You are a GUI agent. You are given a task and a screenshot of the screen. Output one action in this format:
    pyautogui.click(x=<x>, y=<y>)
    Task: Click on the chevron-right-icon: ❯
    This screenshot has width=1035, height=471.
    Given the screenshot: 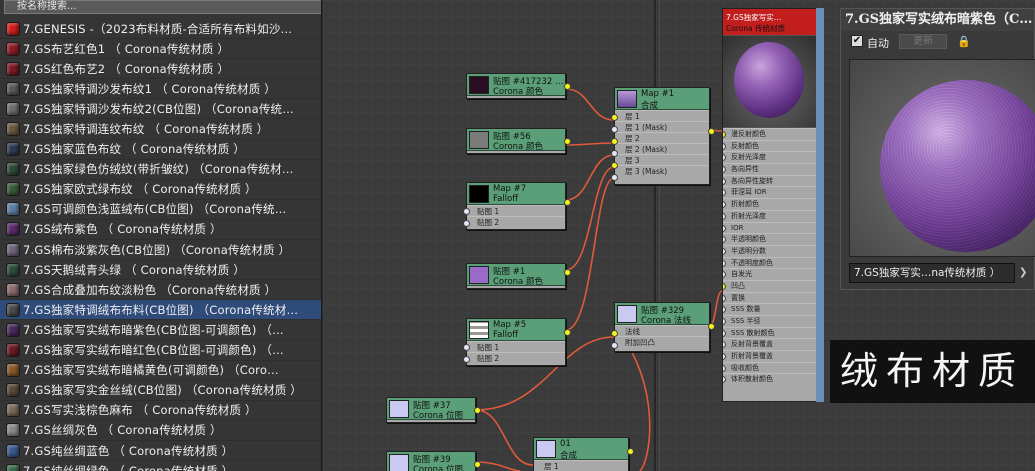 What is the action you would take?
    pyautogui.click(x=1023, y=272)
    